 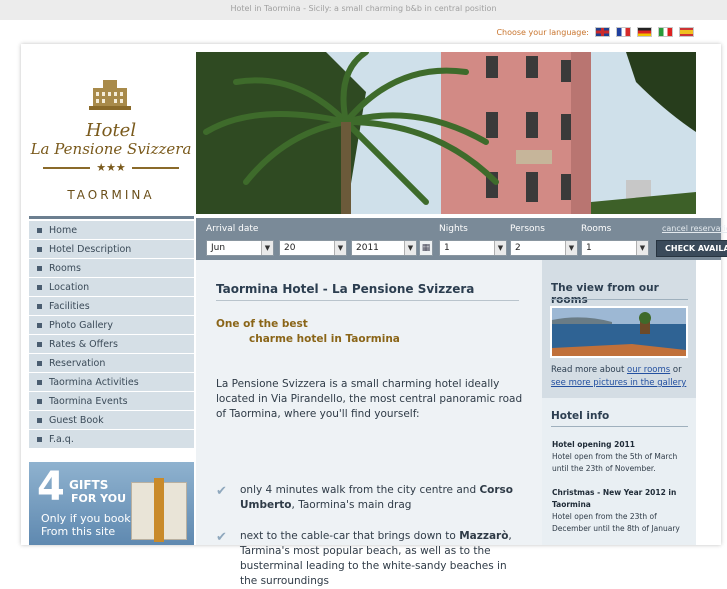 What do you see at coordinates (111, 382) in the screenshot?
I see `nav-item-taormina-activities: Taormina Activities` at bounding box center [111, 382].